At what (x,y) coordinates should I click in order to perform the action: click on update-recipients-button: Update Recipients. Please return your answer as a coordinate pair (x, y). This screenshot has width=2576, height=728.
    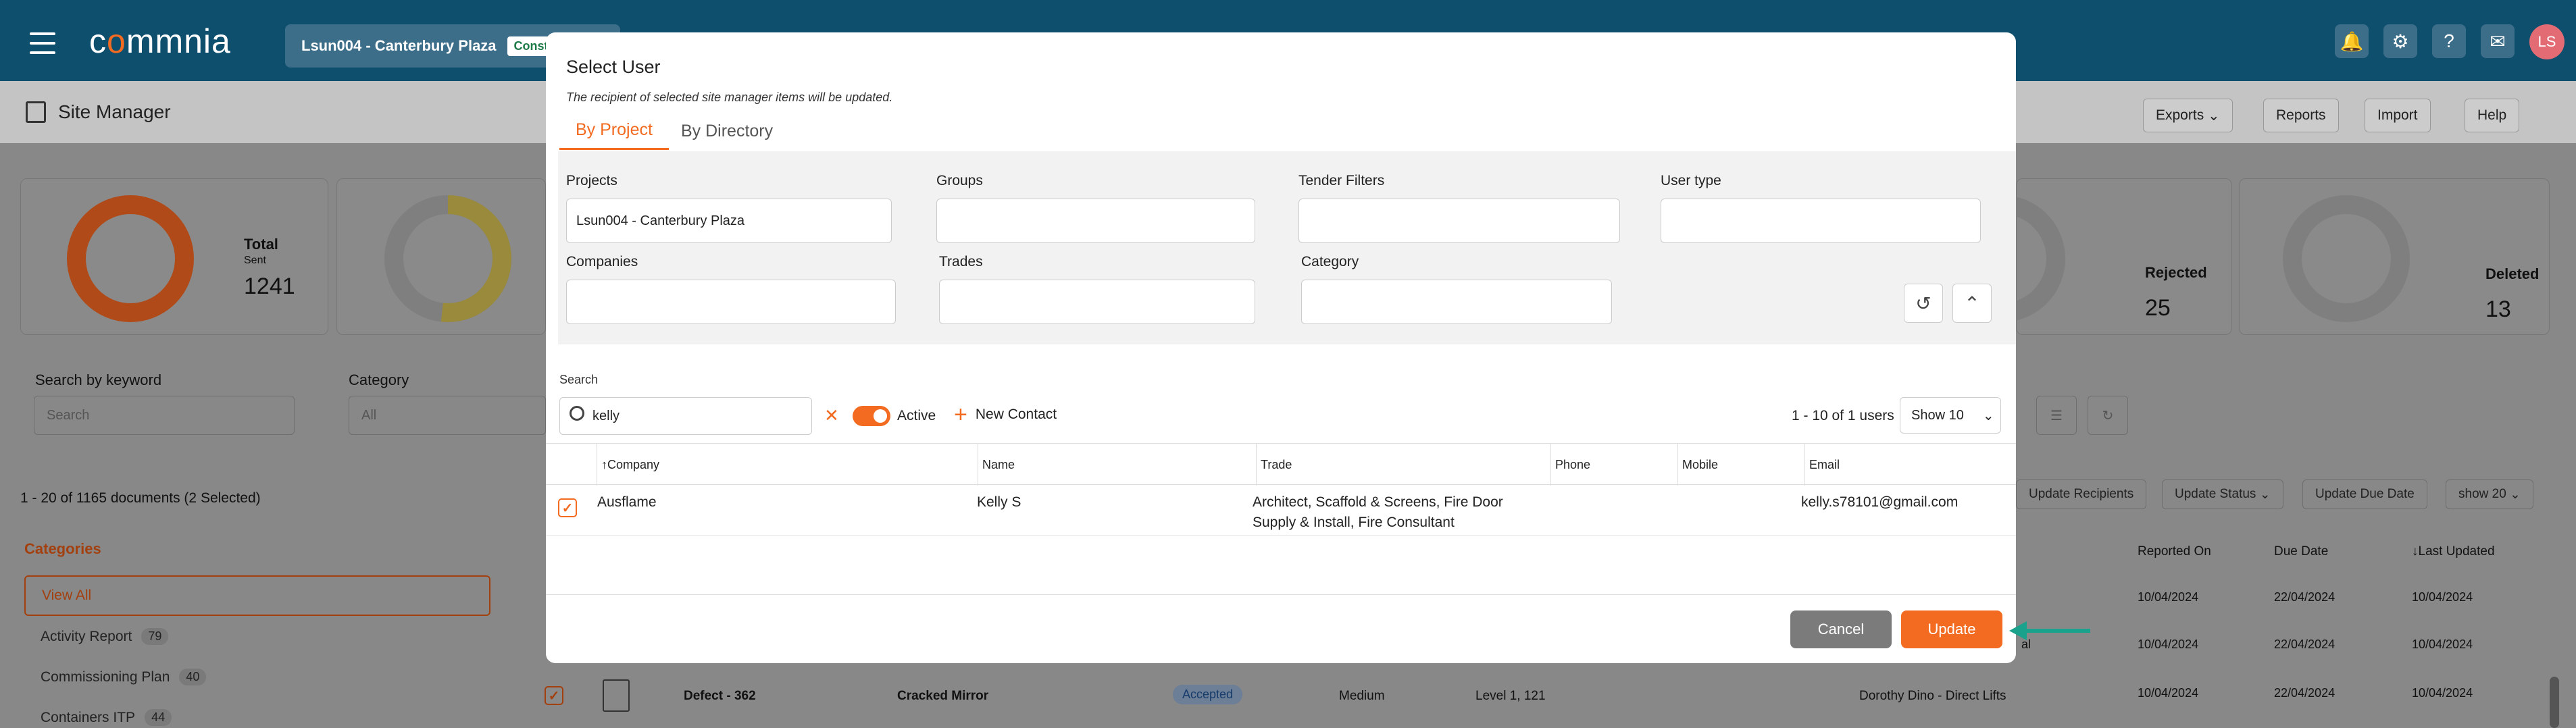
    Looking at the image, I should click on (2081, 494).